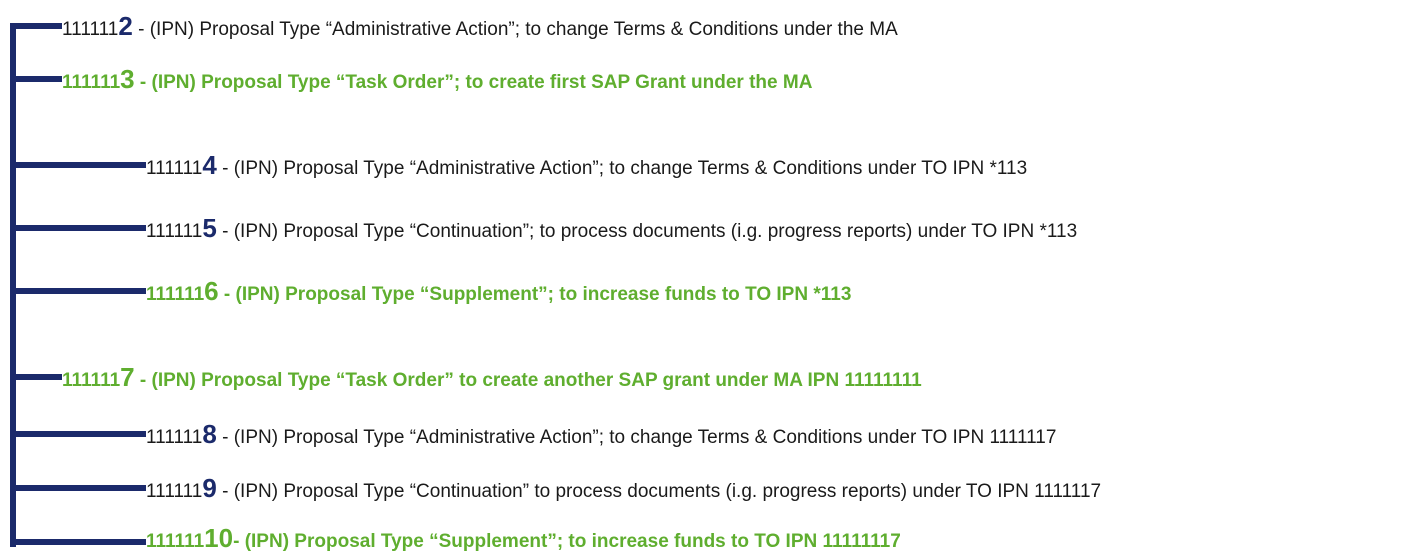 The width and height of the screenshot is (1422, 554). Describe the element at coordinates (125, 26) in the screenshot. I see `ipn-number: 2` at that location.